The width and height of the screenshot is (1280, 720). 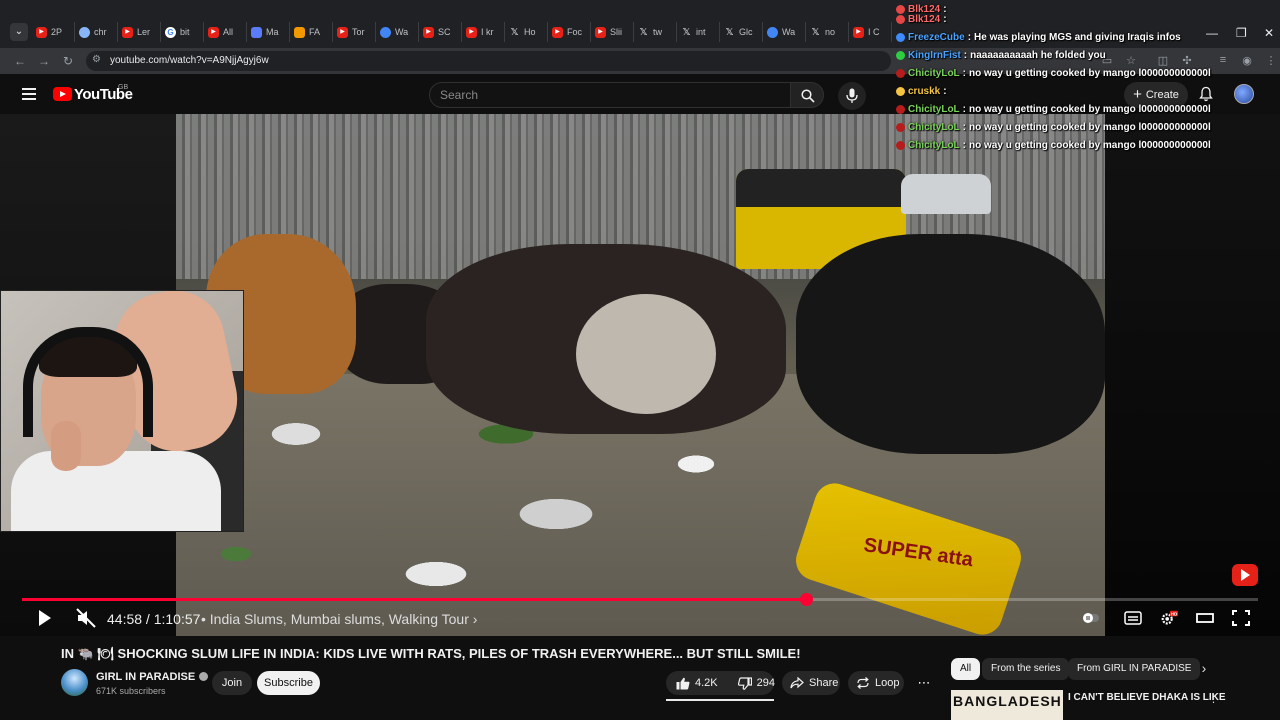 I want to click on browser-tab: ▶ I kr, so click(x=483, y=32).